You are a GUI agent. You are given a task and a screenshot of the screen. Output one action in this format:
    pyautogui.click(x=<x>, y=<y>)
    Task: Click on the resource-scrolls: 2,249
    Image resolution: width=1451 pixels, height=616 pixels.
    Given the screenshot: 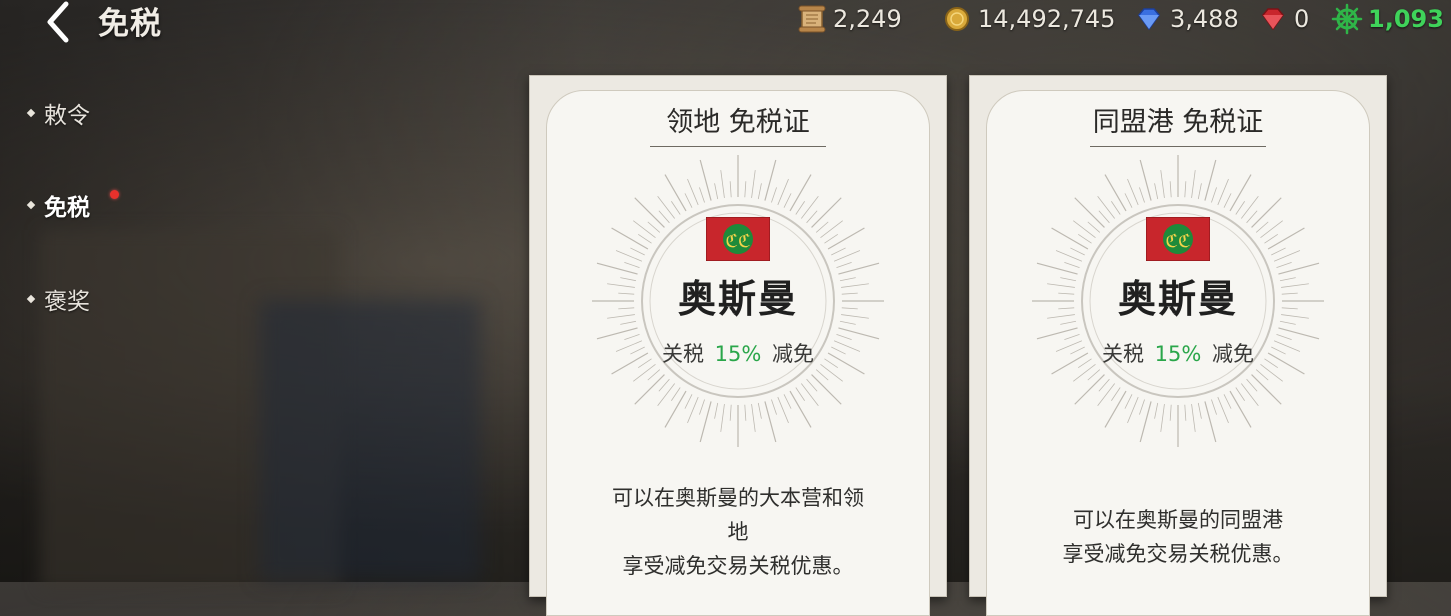 What is the action you would take?
    pyautogui.click(x=848, y=19)
    